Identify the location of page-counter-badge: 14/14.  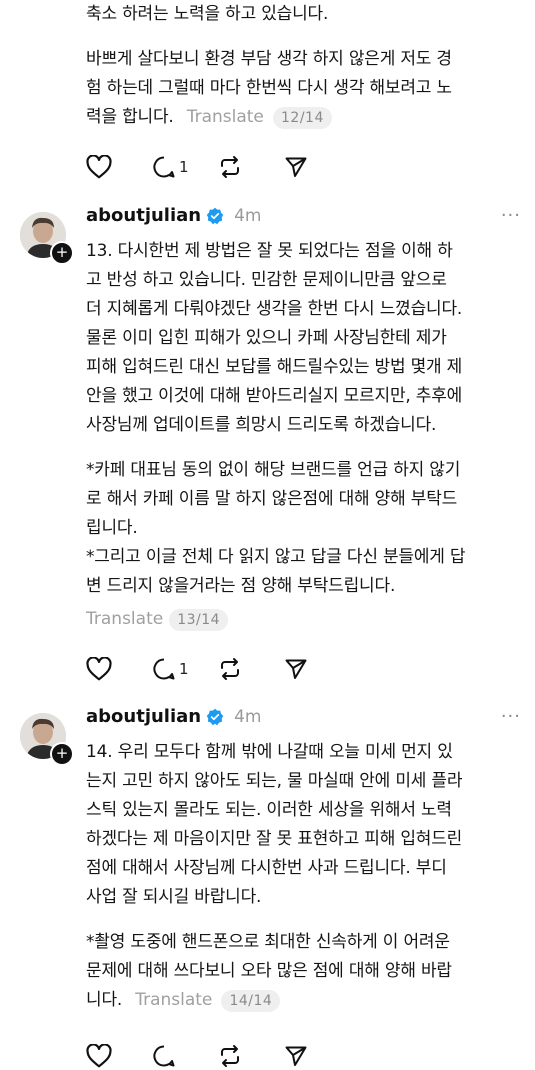
(251, 1001).